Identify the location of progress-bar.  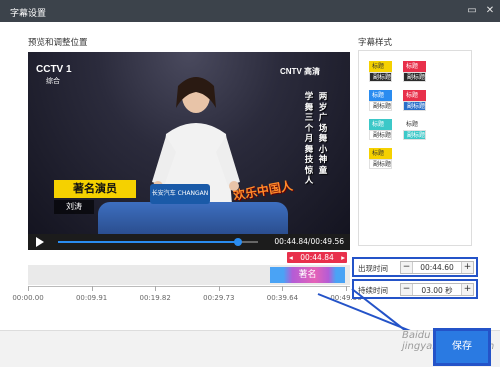
(158, 242).